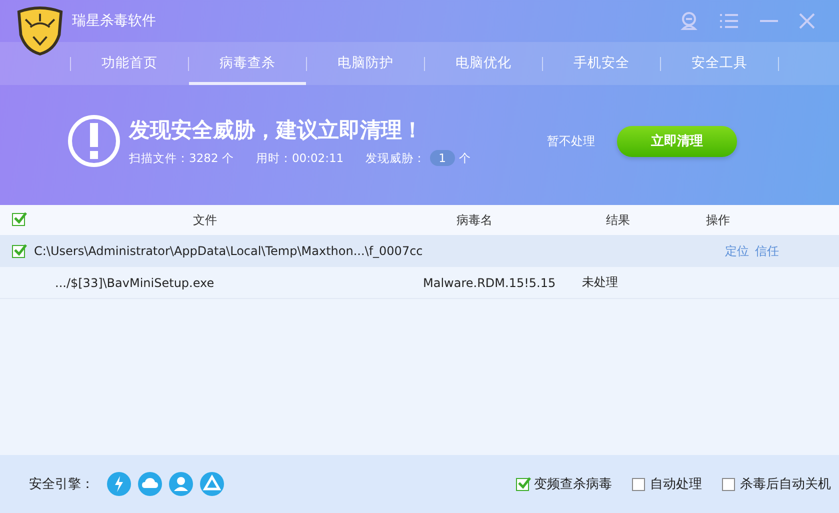 The image size is (839, 513). I want to click on nav-tab: 手机安全, so click(601, 63).